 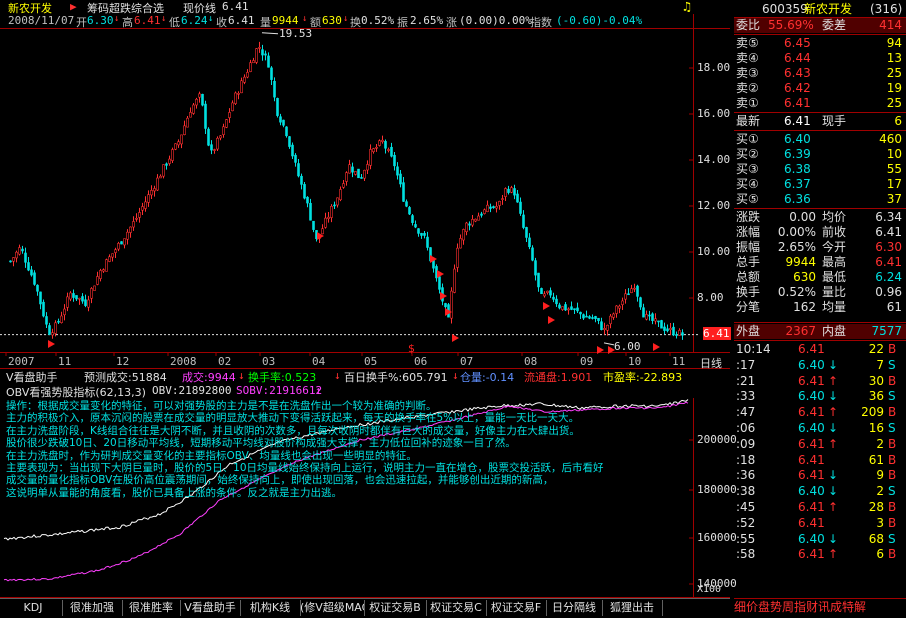 What do you see at coordinates (332, 608) in the screenshot?
I see `indicator-tab: (修V超级MACD` at bounding box center [332, 608].